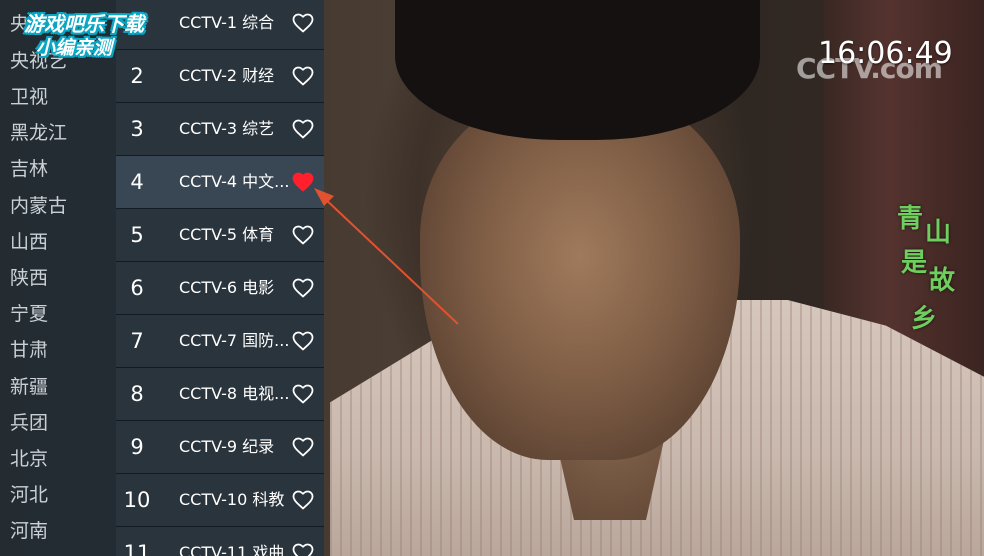  What do you see at coordinates (232, 499) in the screenshot?
I see `channel-name: CCTV-10 科教` at bounding box center [232, 499].